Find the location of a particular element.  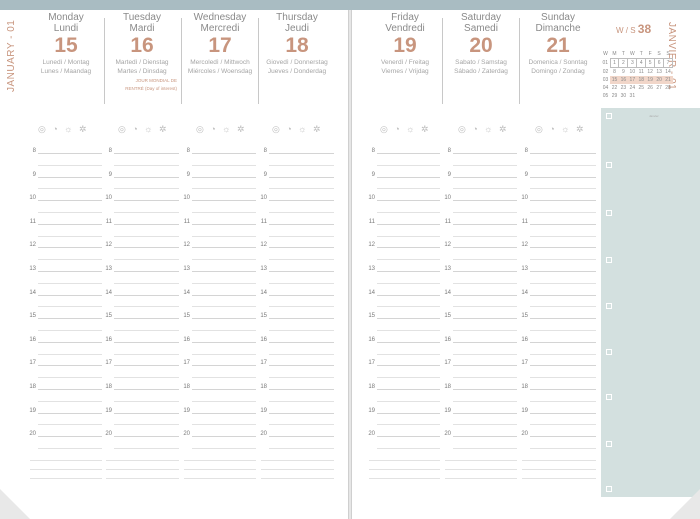

mini-calendar-day: 17 is located at coordinates (632, 80).